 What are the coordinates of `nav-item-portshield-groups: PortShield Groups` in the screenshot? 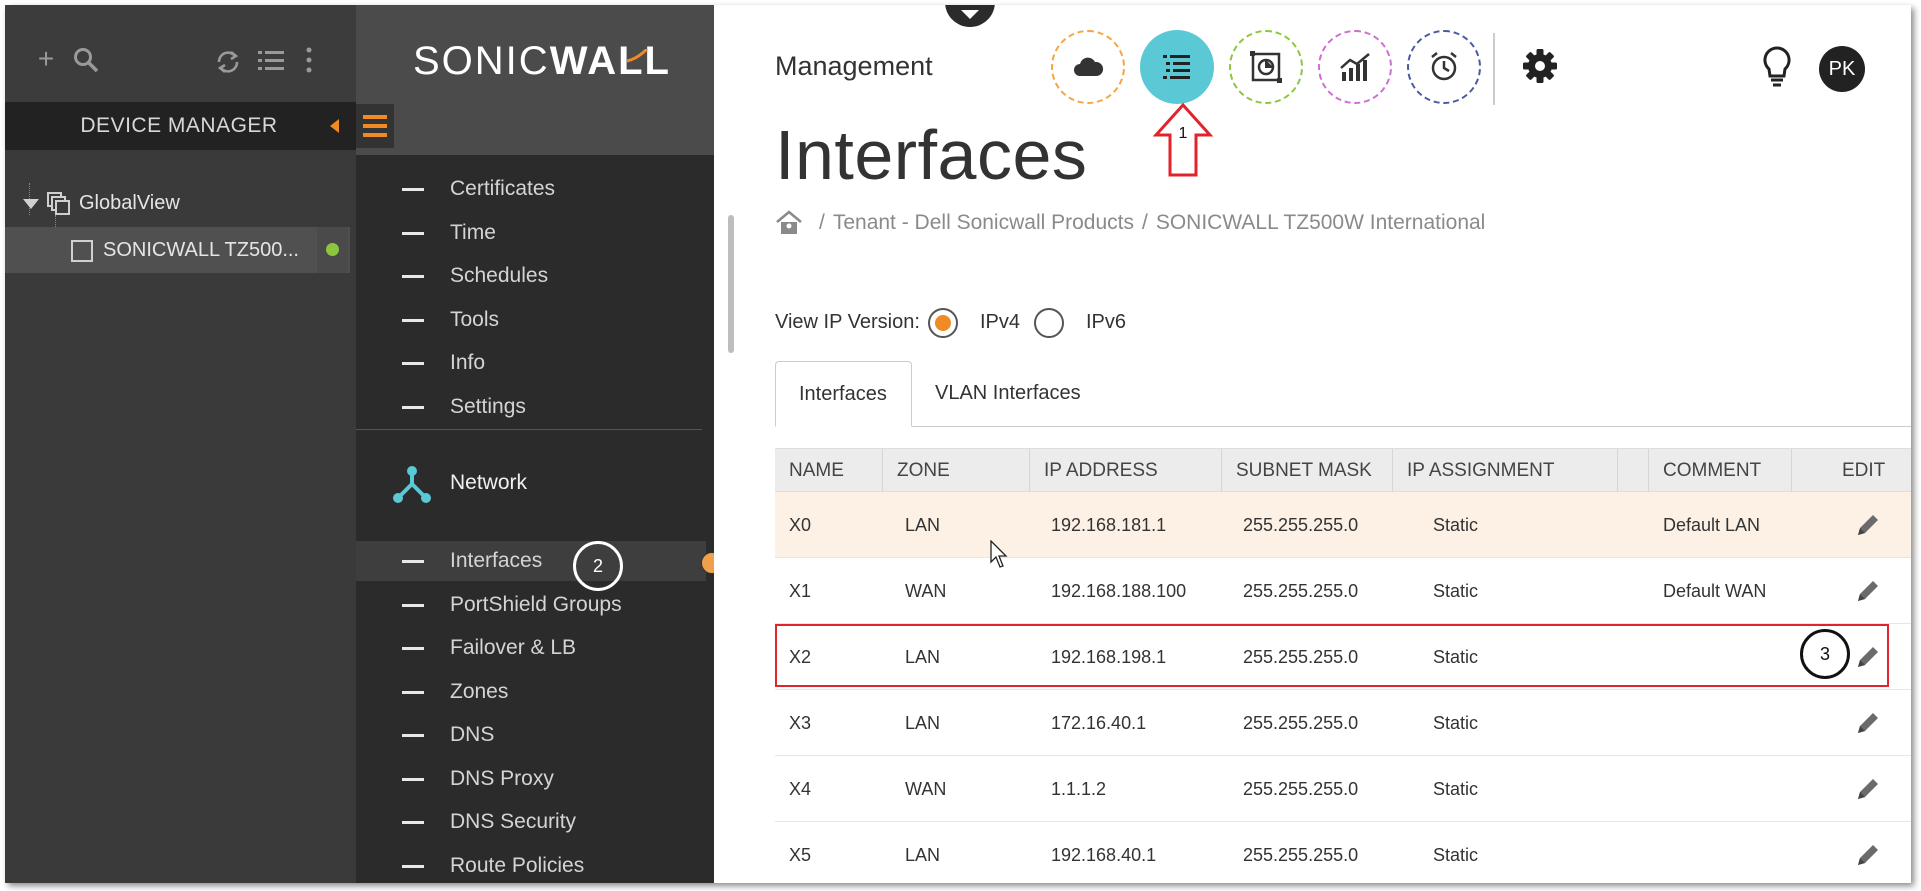 It's located at (531, 605).